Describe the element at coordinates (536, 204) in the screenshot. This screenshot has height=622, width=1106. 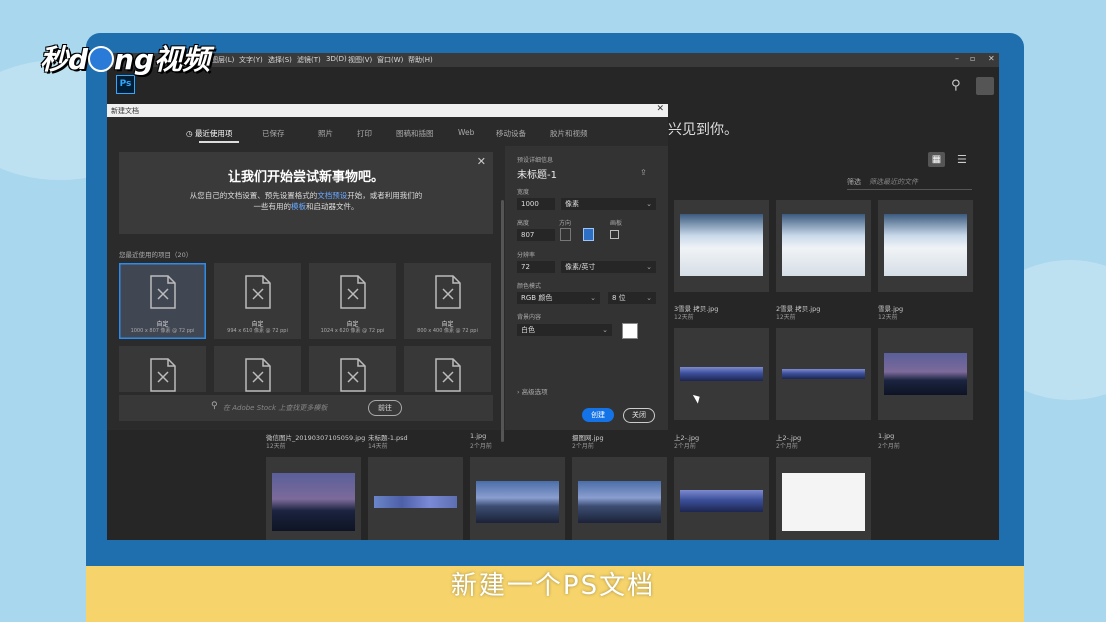
I see `width-input: 1000` at that location.